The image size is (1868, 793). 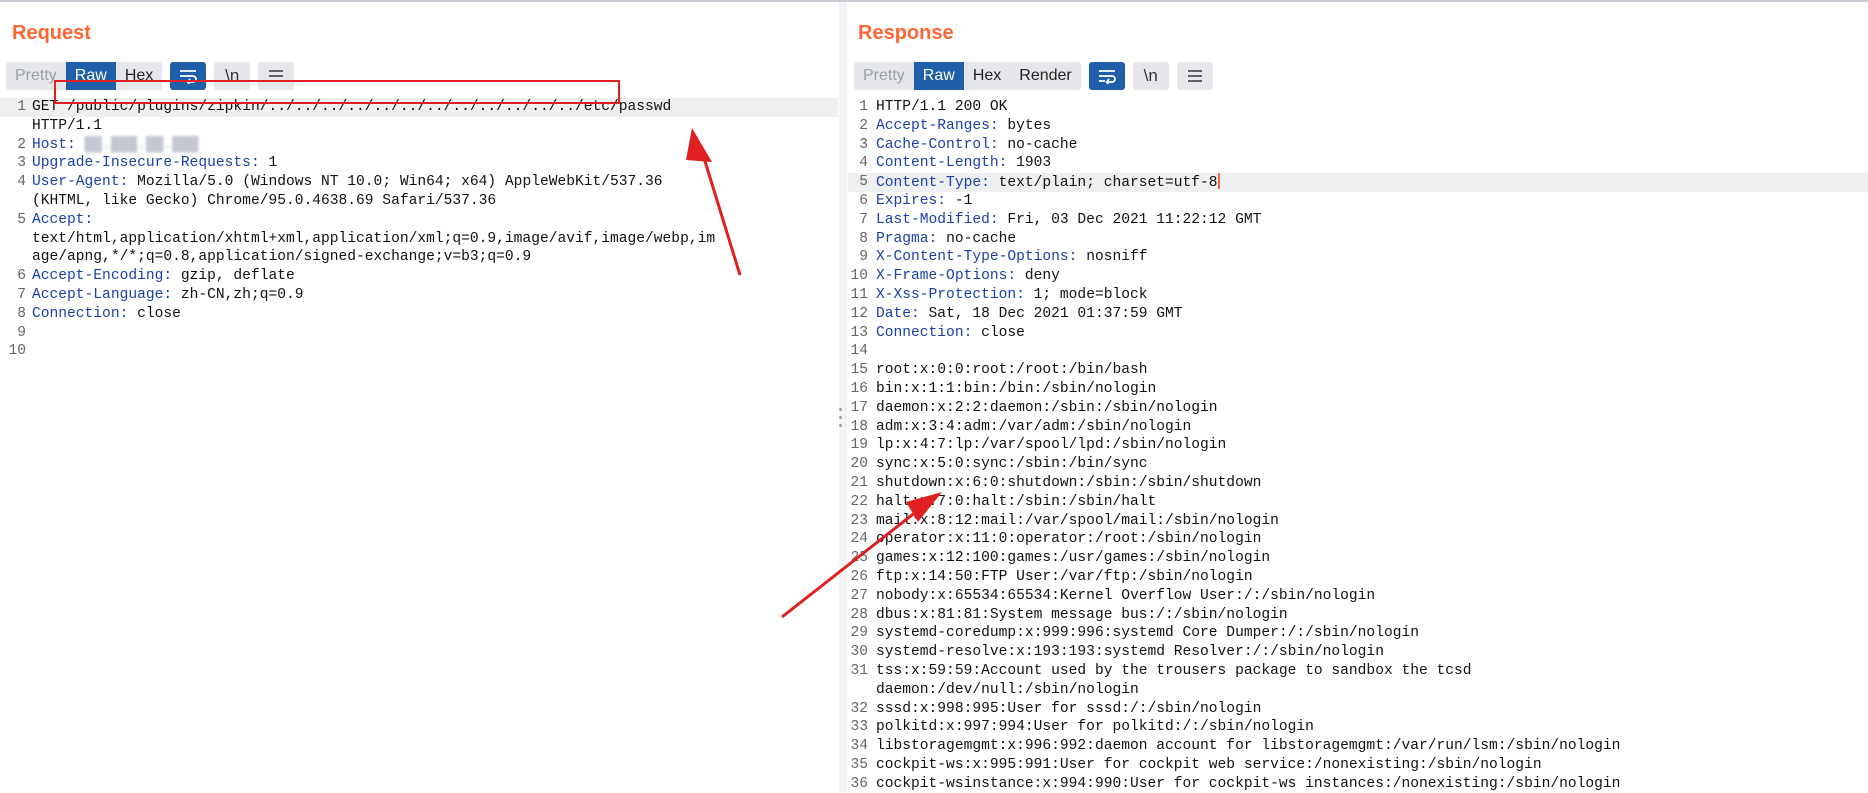 I want to click on header-value: 1; mode=block, so click(x=1086, y=294).